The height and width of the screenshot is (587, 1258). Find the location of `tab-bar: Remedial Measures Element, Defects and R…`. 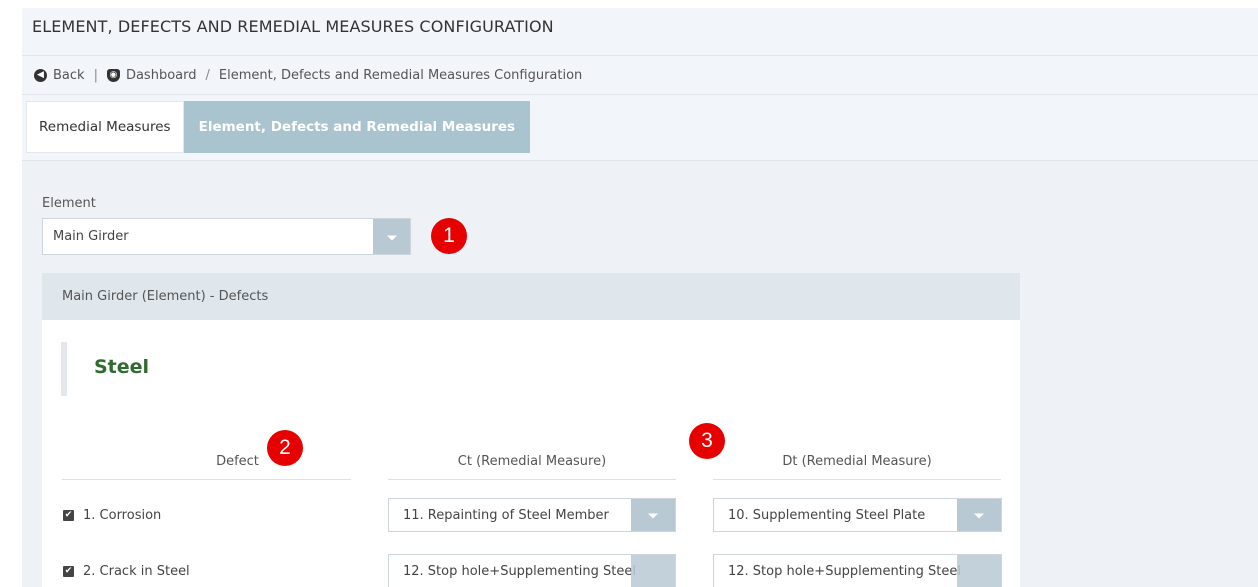

tab-bar: Remedial Measures Element, Defects and R… is located at coordinates (278, 127).